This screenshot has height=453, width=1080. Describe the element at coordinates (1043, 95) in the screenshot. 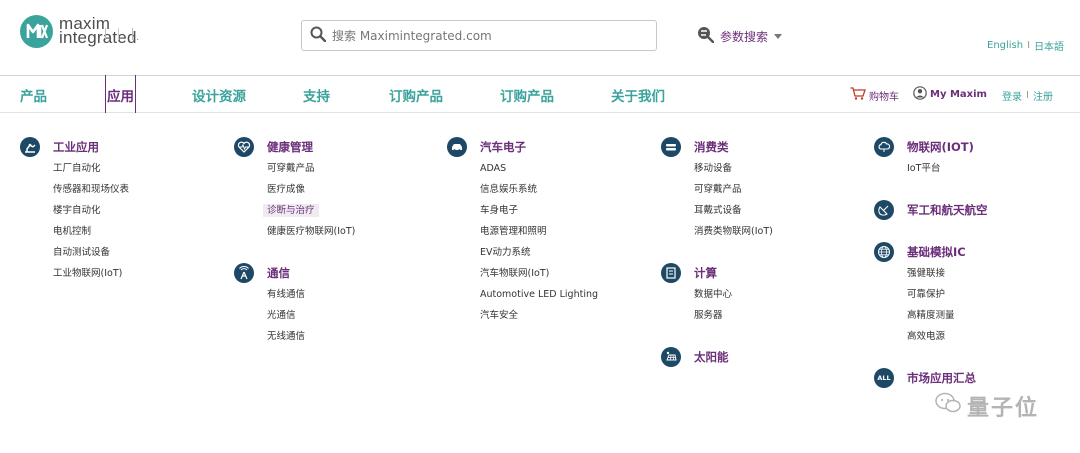

I see `register-link: 注册` at that location.